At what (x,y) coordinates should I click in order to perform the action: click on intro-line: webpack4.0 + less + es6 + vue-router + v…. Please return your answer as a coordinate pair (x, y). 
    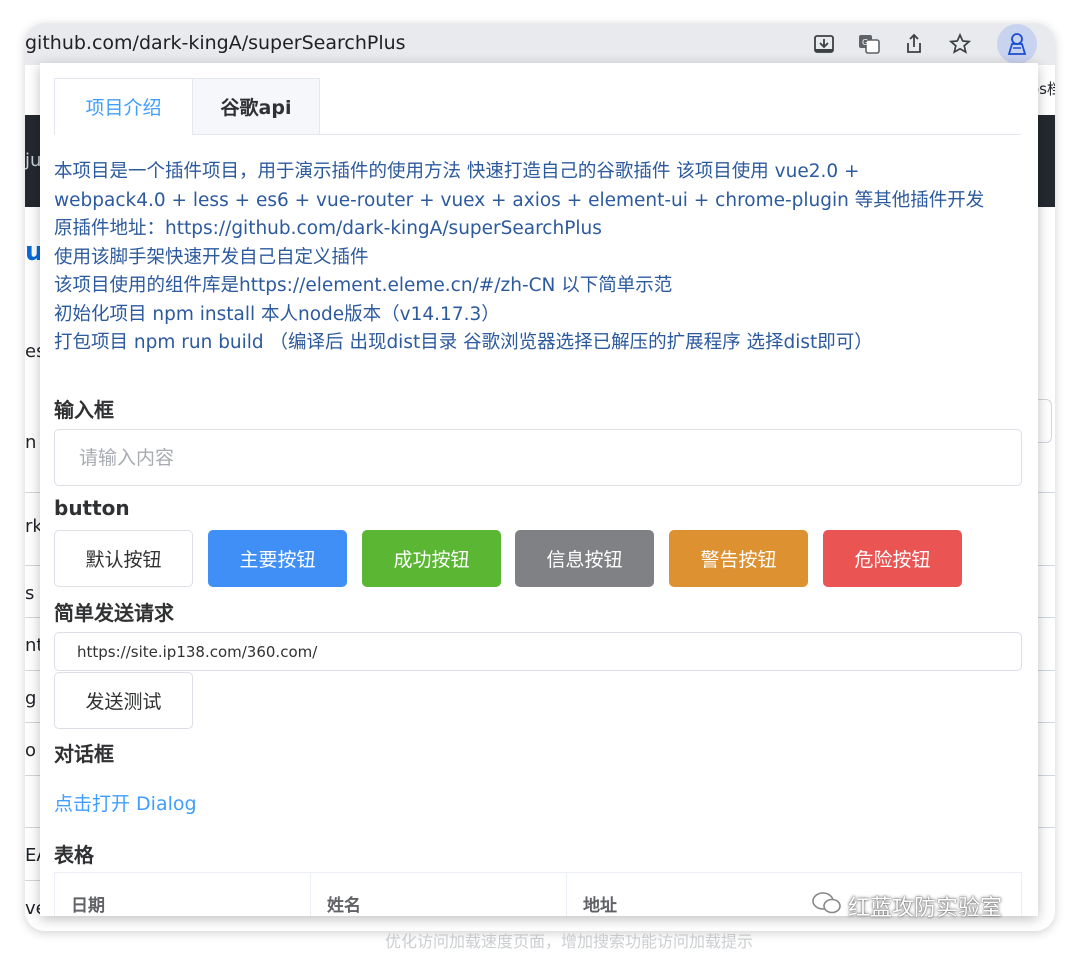
    Looking at the image, I should click on (519, 200).